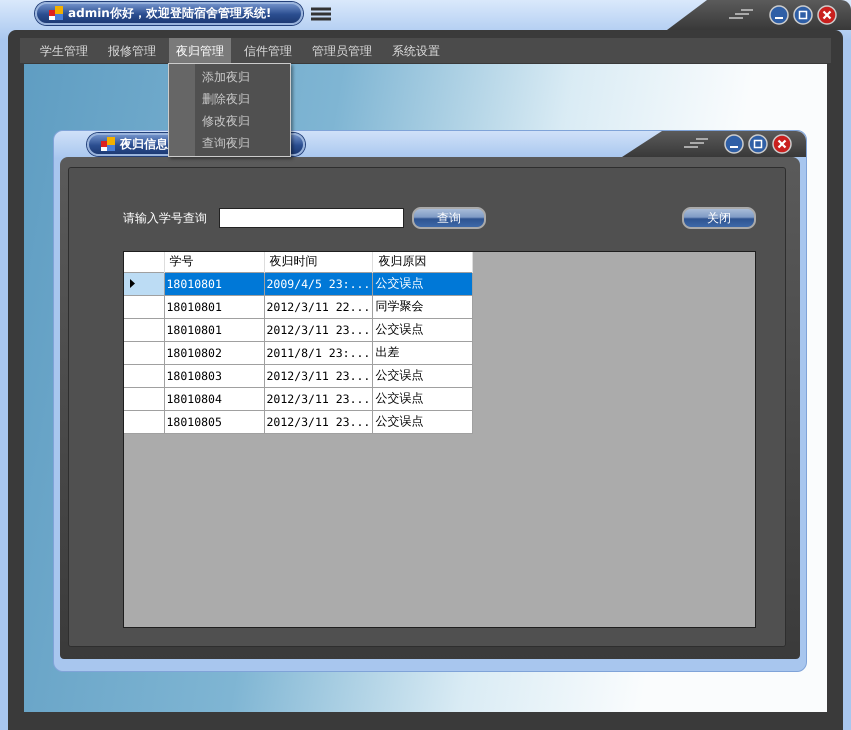 Image resolution: width=851 pixels, height=730 pixels. Describe the element at coordinates (214, 262) in the screenshot. I see `column-header: 学号` at that location.